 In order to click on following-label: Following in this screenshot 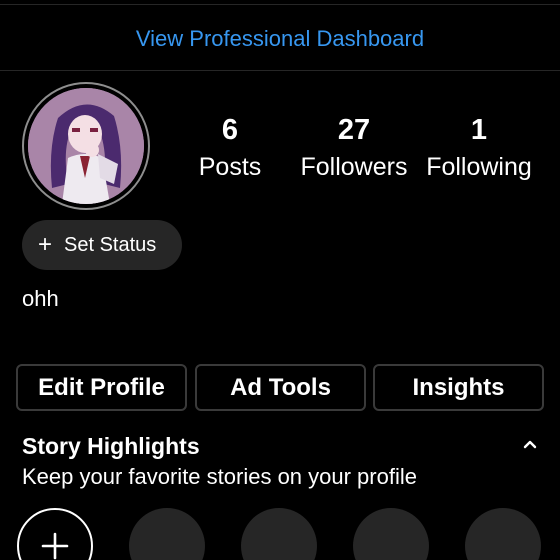, I will do `click(479, 167)`.